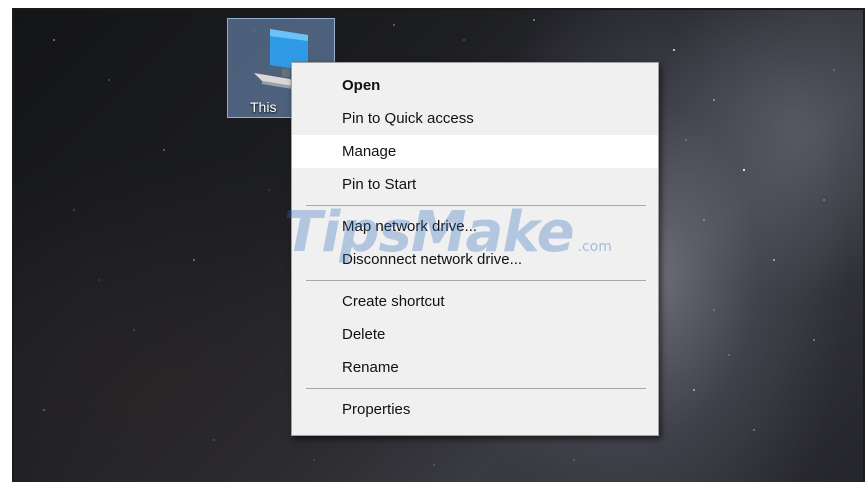 This screenshot has height=482, width=867. Describe the element at coordinates (475, 334) in the screenshot. I see `menu-item-delete: Delete` at that location.